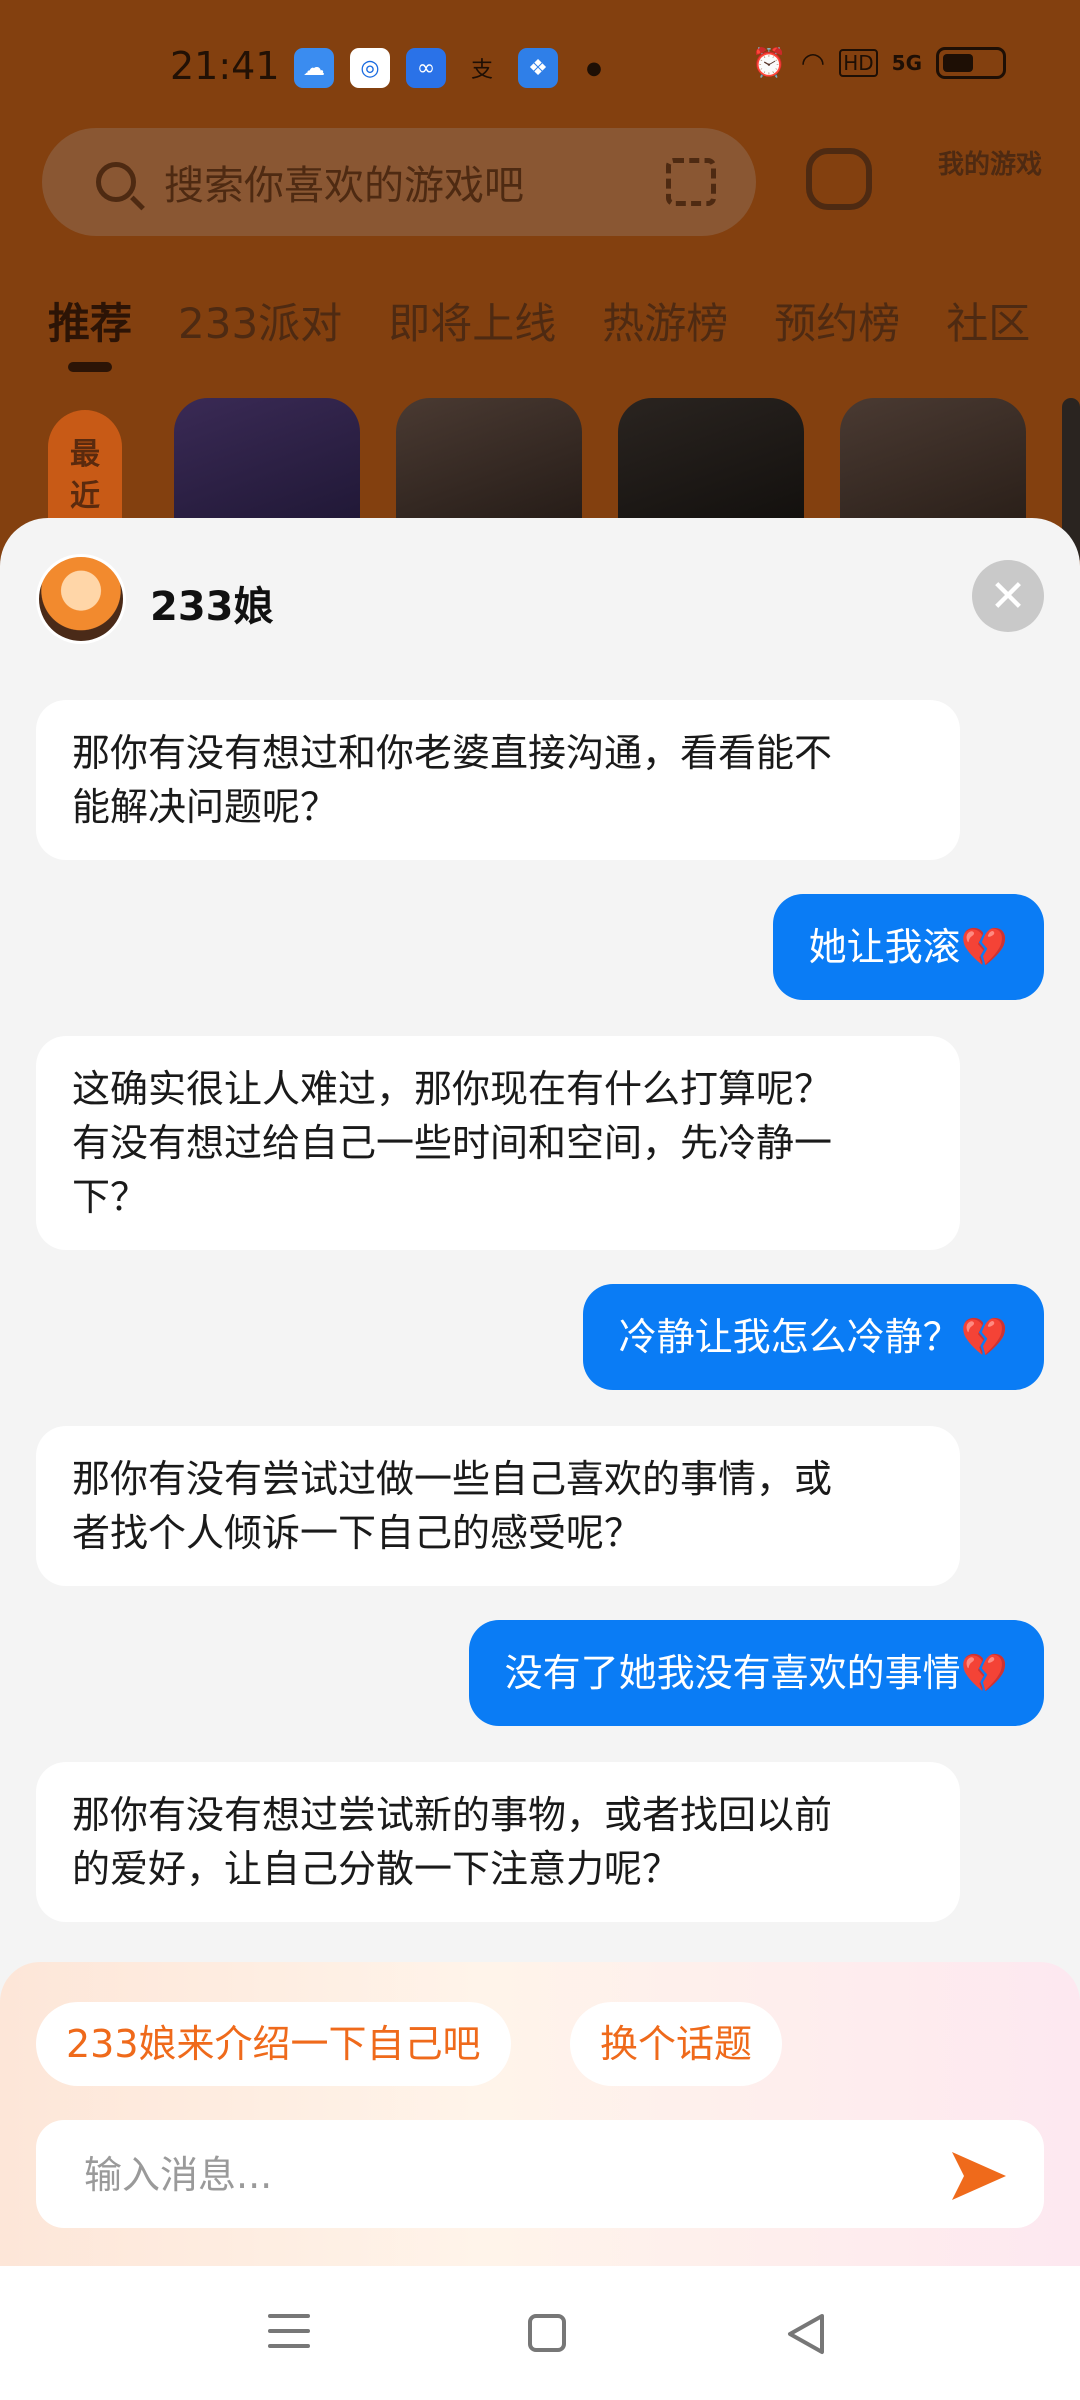 Image resolution: width=1080 pixels, height=2400 pixels. I want to click on system-nav-bar, so click(540, 2333).